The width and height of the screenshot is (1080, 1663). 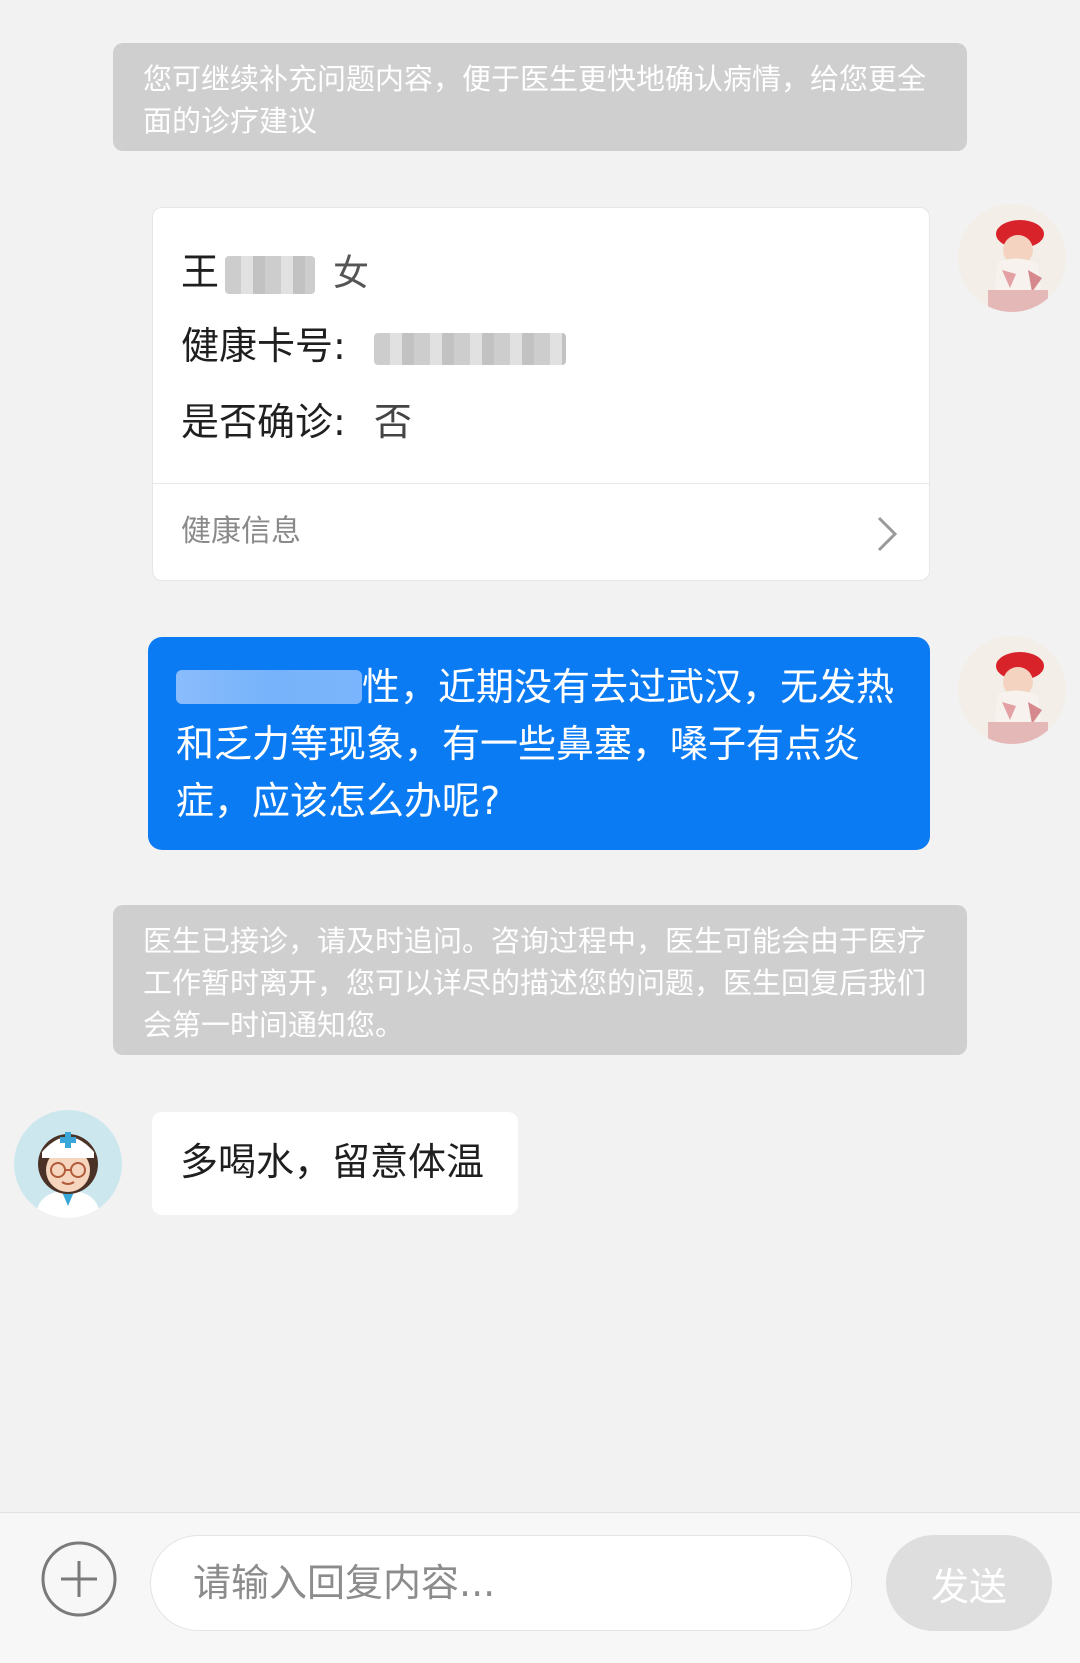 I want to click on health-card-number-redacted, so click(x=469, y=348).